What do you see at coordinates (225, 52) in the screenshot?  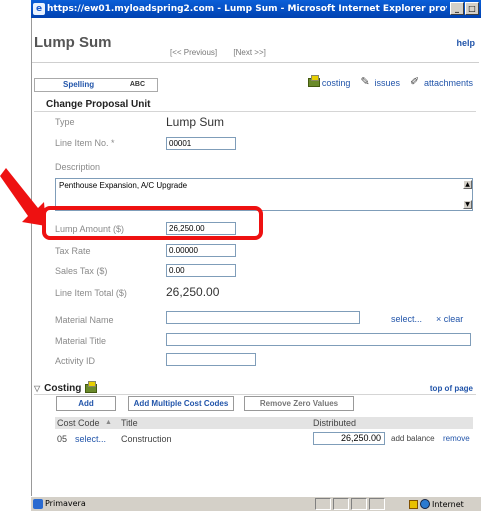 I see `pager: [<< Previous] [Next >>]` at bounding box center [225, 52].